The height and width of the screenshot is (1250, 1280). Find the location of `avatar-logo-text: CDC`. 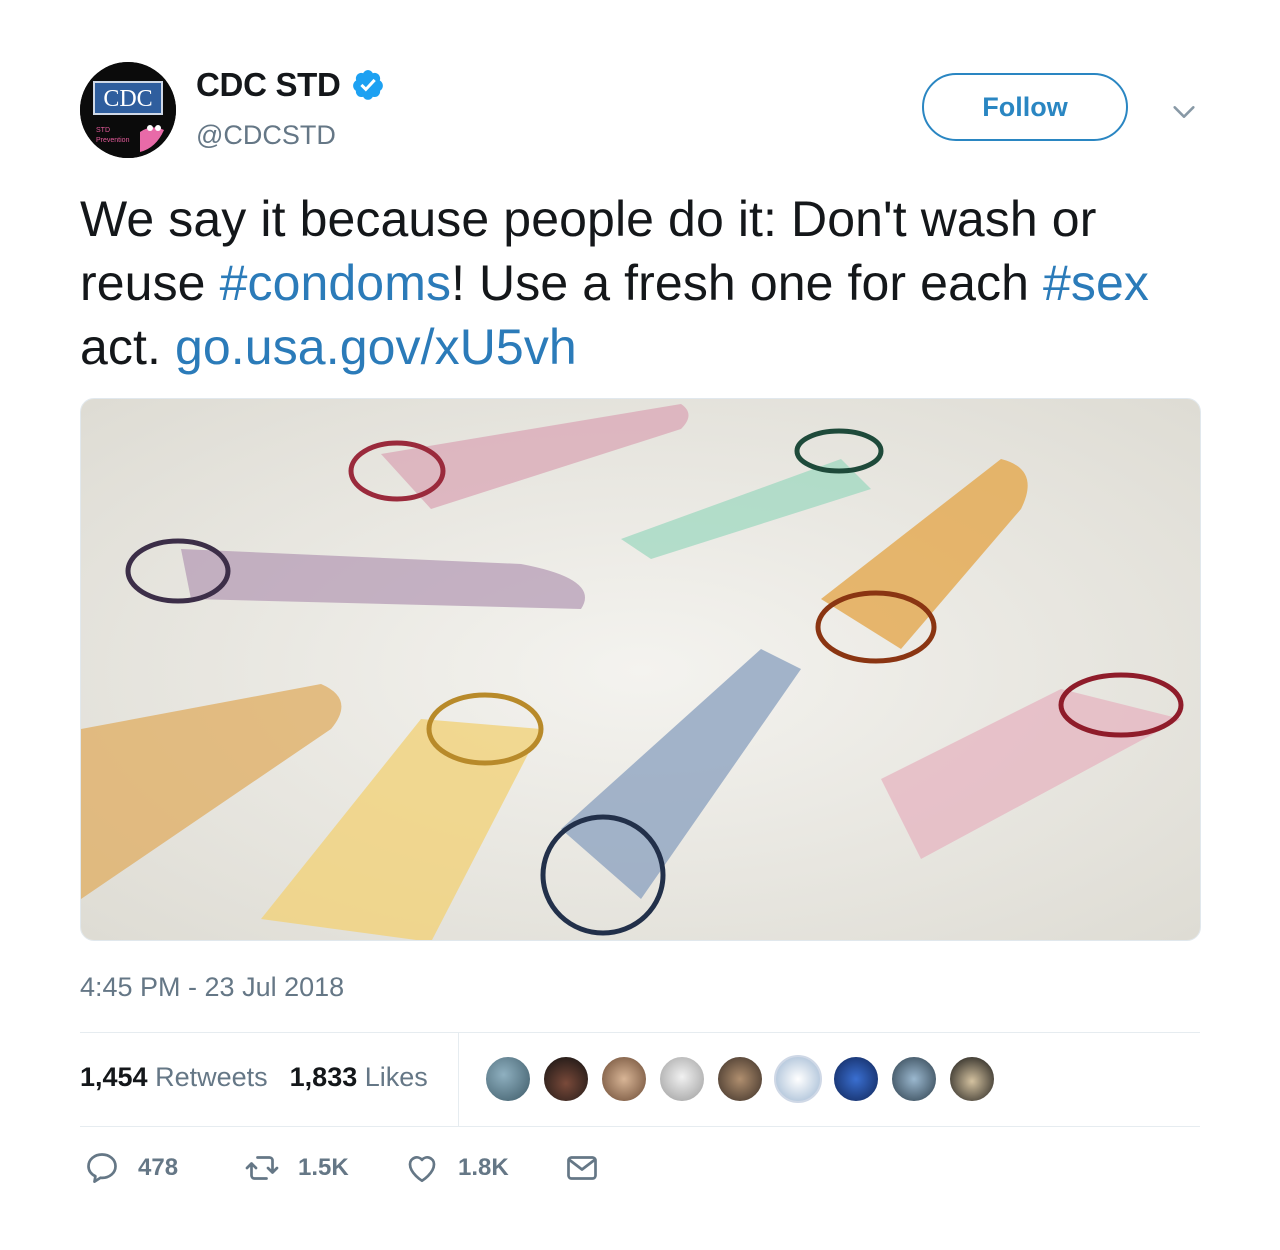

avatar-logo-text: CDC is located at coordinates (127, 99).